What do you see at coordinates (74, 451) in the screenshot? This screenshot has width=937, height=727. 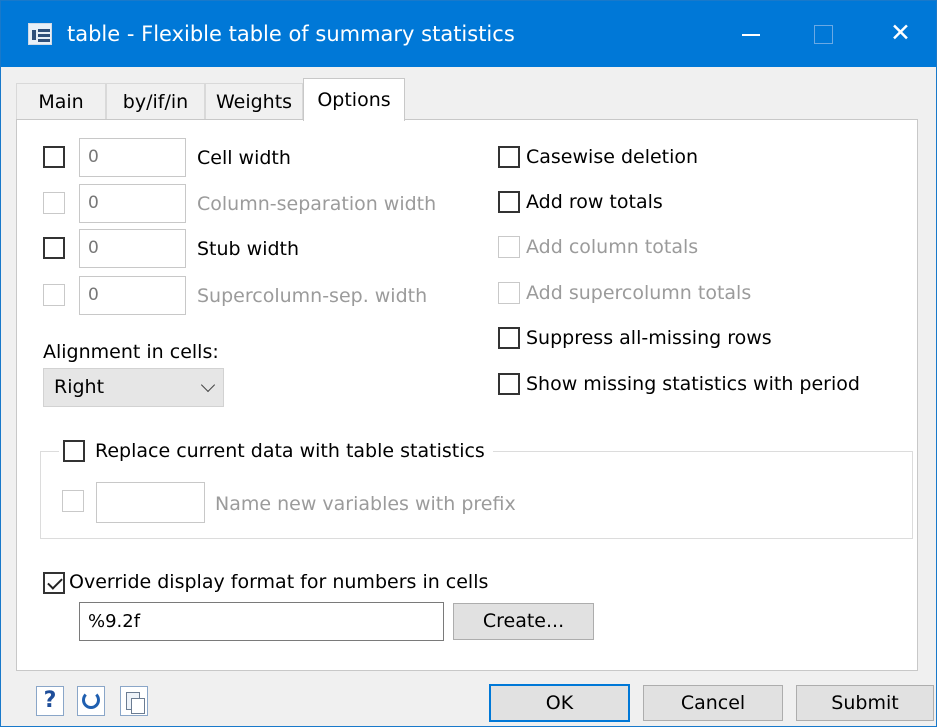 I see `replace-data-checkbox` at bounding box center [74, 451].